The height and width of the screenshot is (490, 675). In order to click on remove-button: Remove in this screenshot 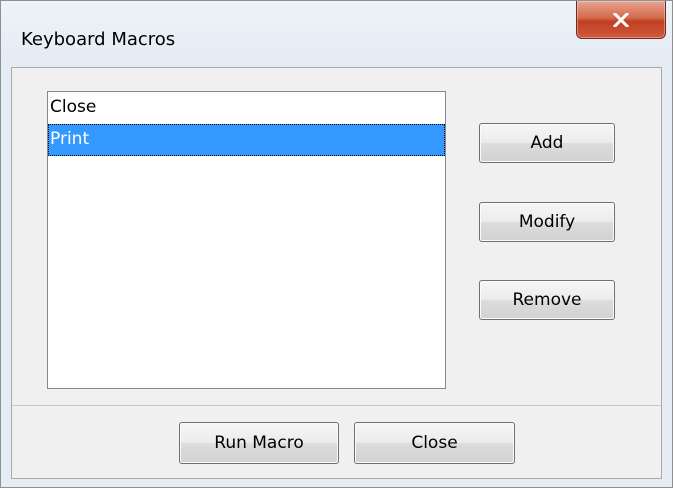, I will do `click(547, 300)`.